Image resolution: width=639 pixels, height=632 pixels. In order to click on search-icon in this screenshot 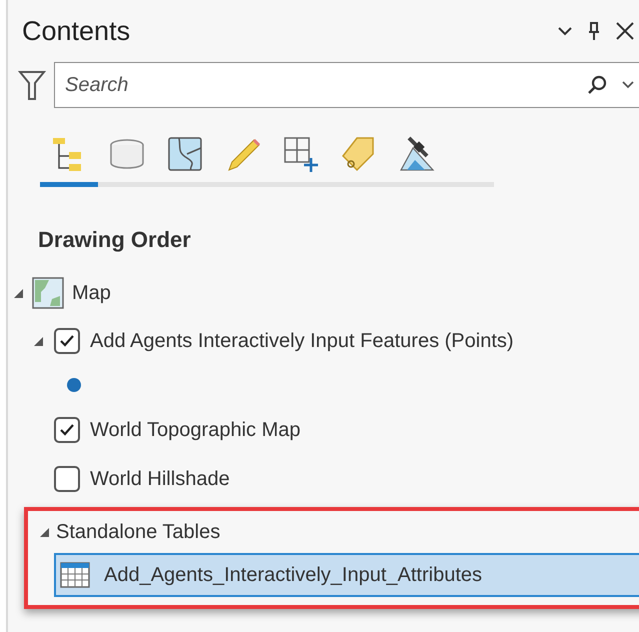, I will do `click(597, 85)`.